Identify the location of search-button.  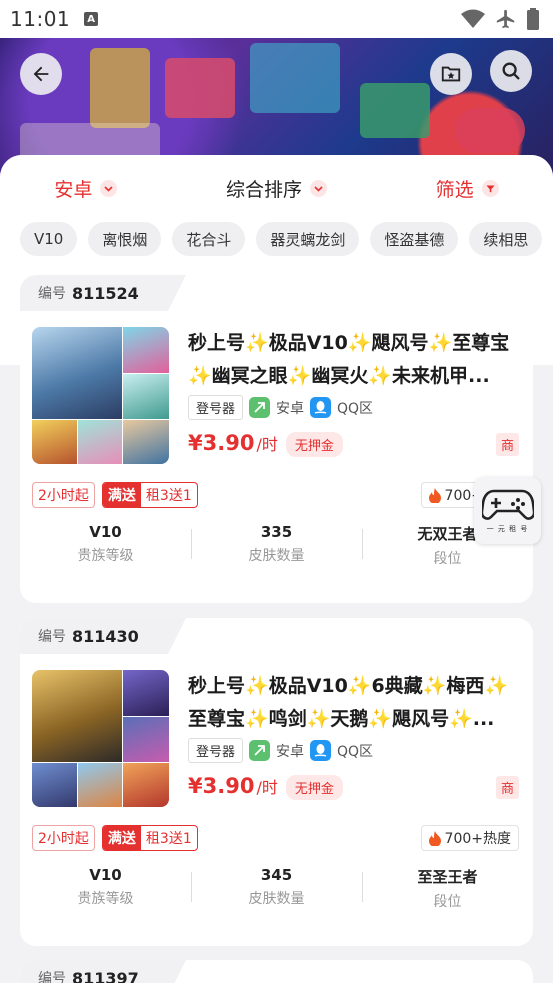
(511, 71).